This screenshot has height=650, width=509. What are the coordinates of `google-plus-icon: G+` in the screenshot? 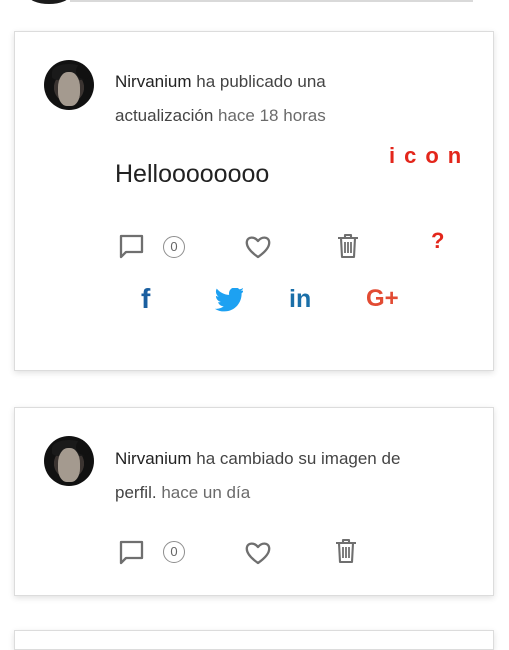 It's located at (382, 299).